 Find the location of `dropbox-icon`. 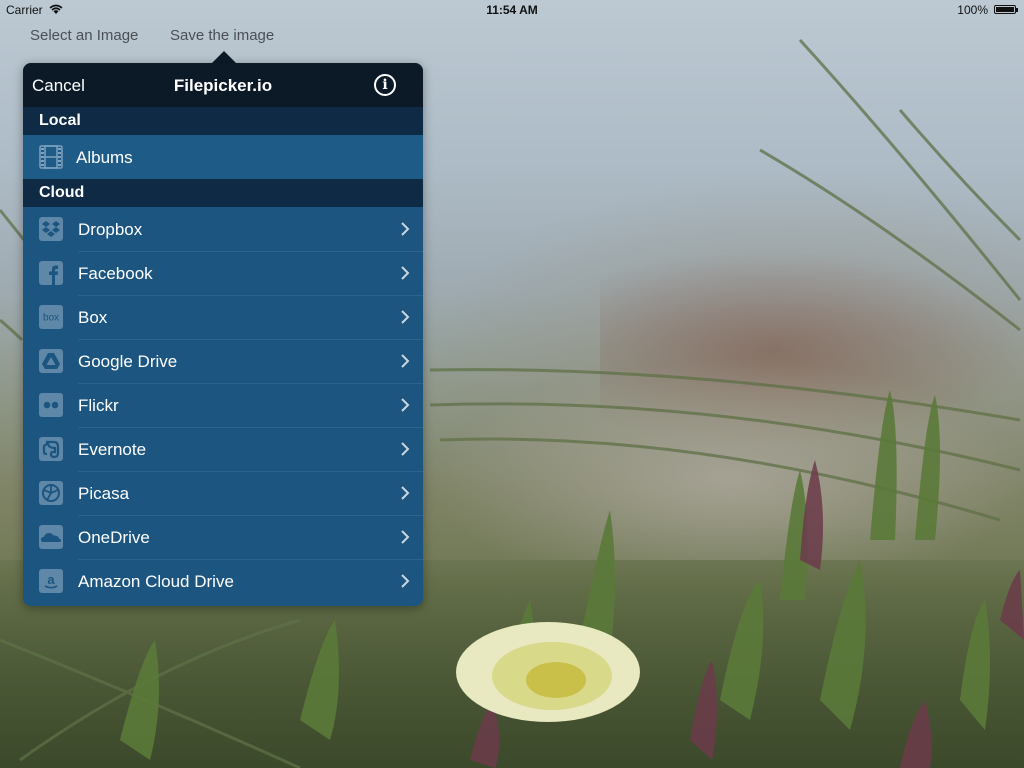

dropbox-icon is located at coordinates (51, 229).